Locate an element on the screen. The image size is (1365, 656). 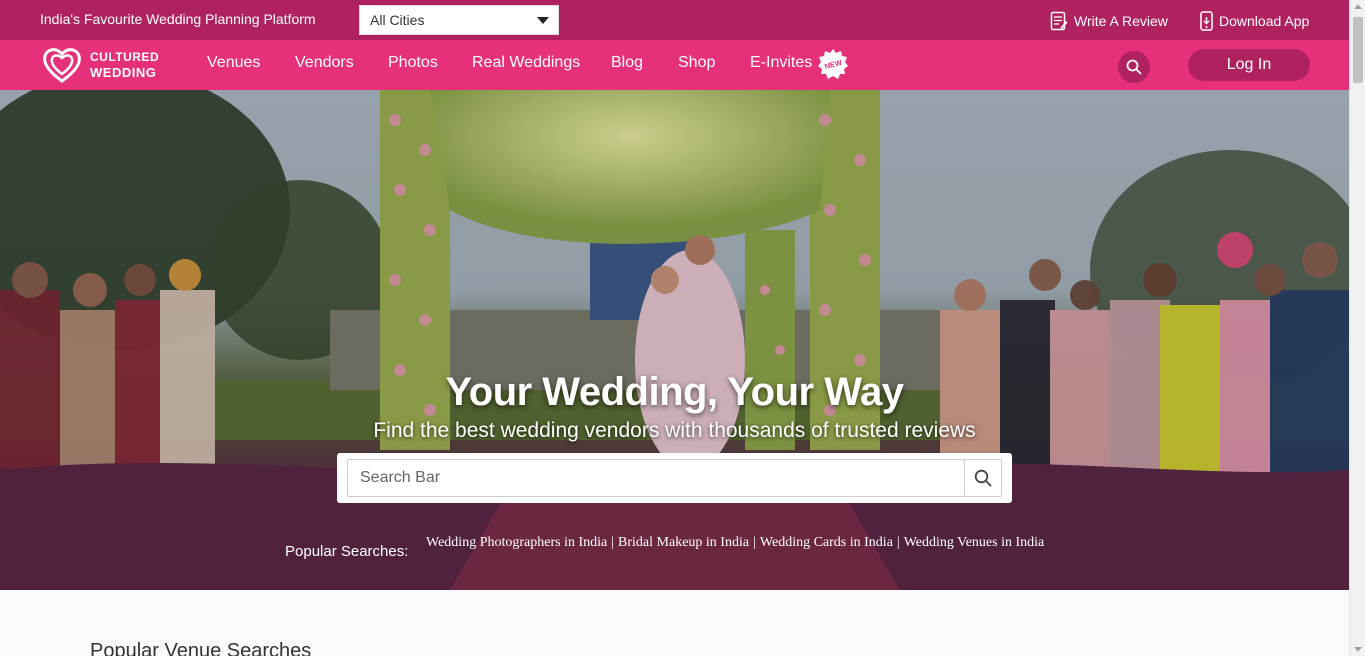
nav-search-button is located at coordinates (1134, 67).